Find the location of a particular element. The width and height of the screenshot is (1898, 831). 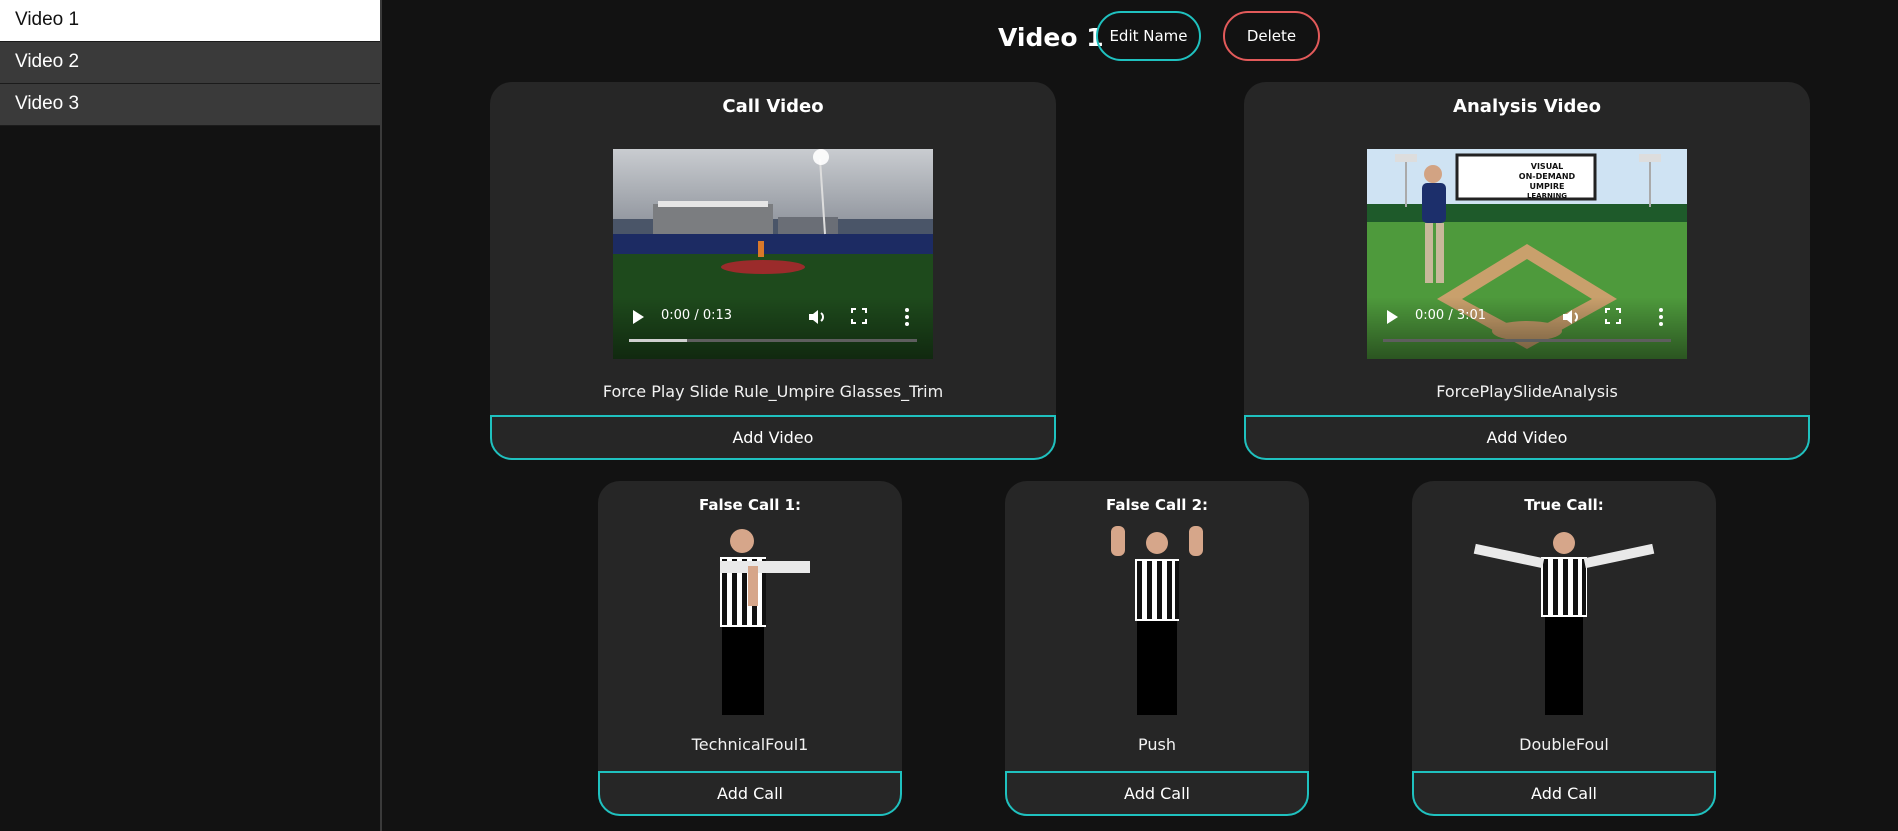

edit-name-button: Edit Name is located at coordinates (1148, 36).